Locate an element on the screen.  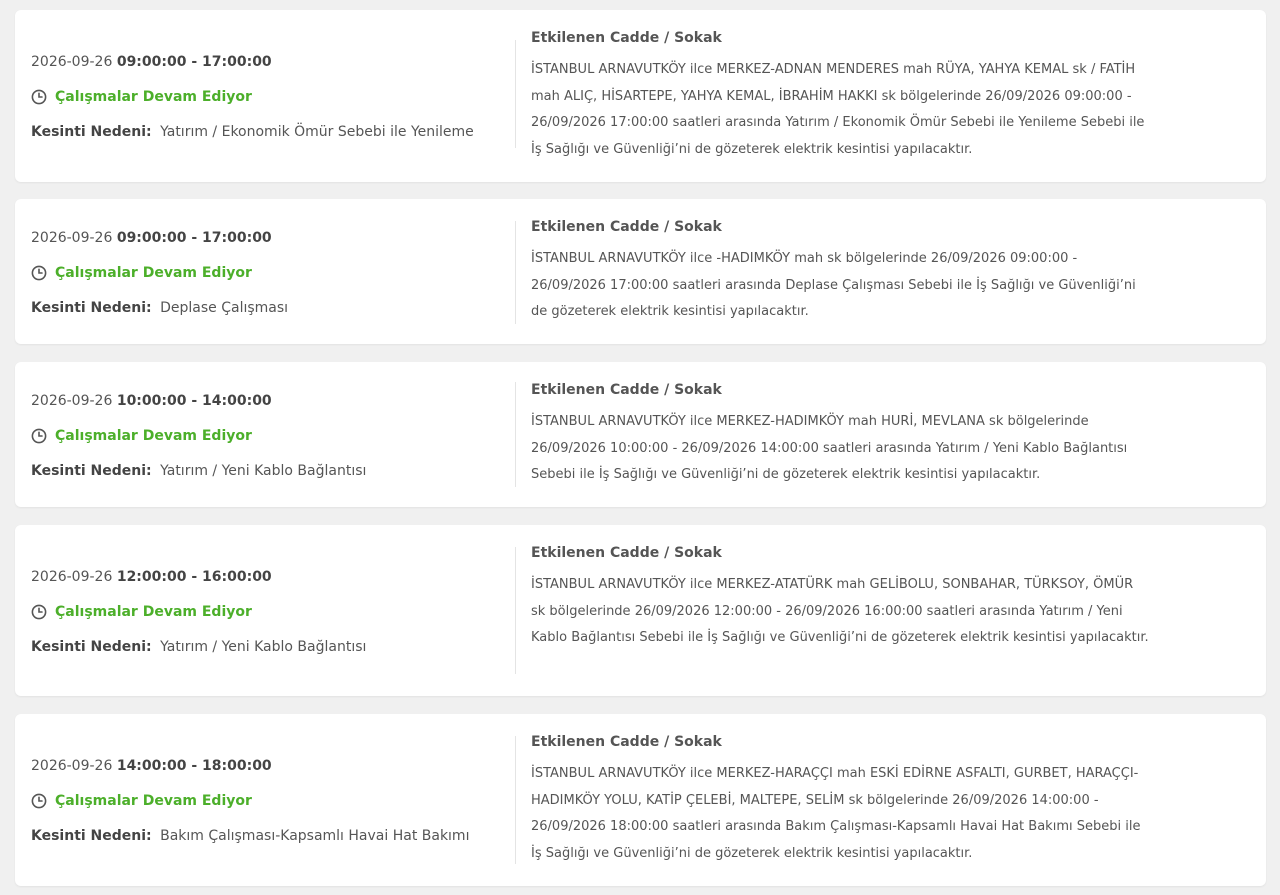
outage-datetime: 2026-09-26 12:00:00 - 16:00:00 is located at coordinates (266, 577).